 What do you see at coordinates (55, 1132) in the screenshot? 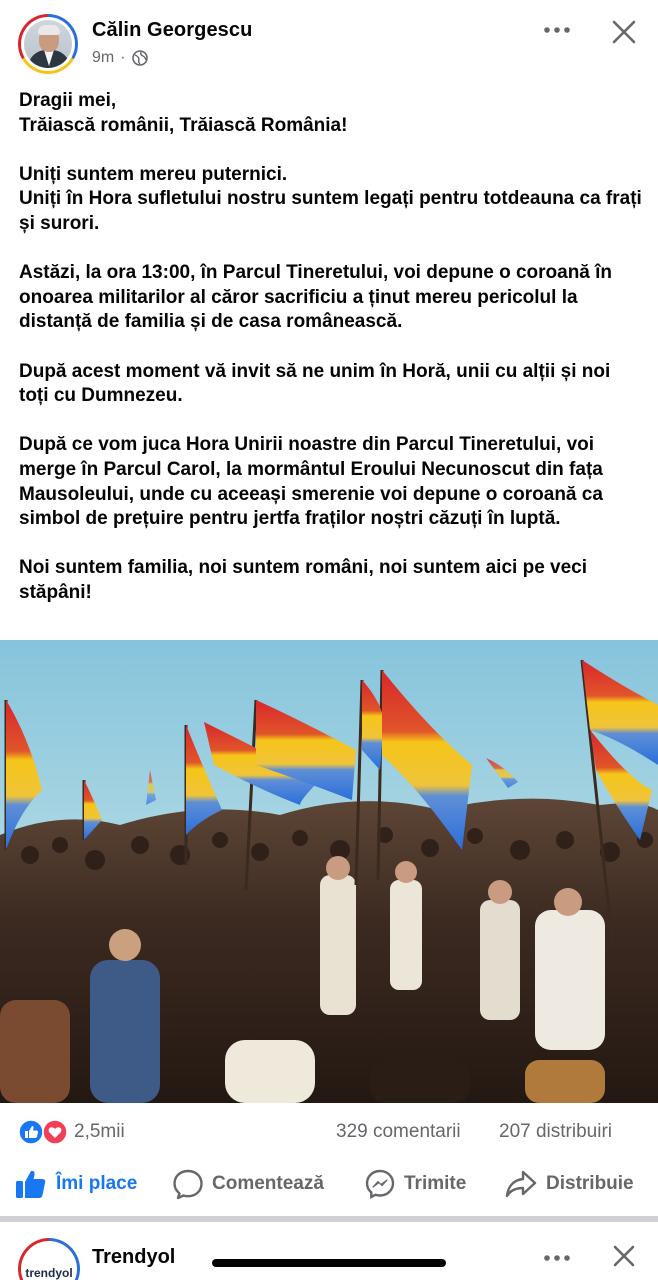
I see `love-reaction-icon` at bounding box center [55, 1132].